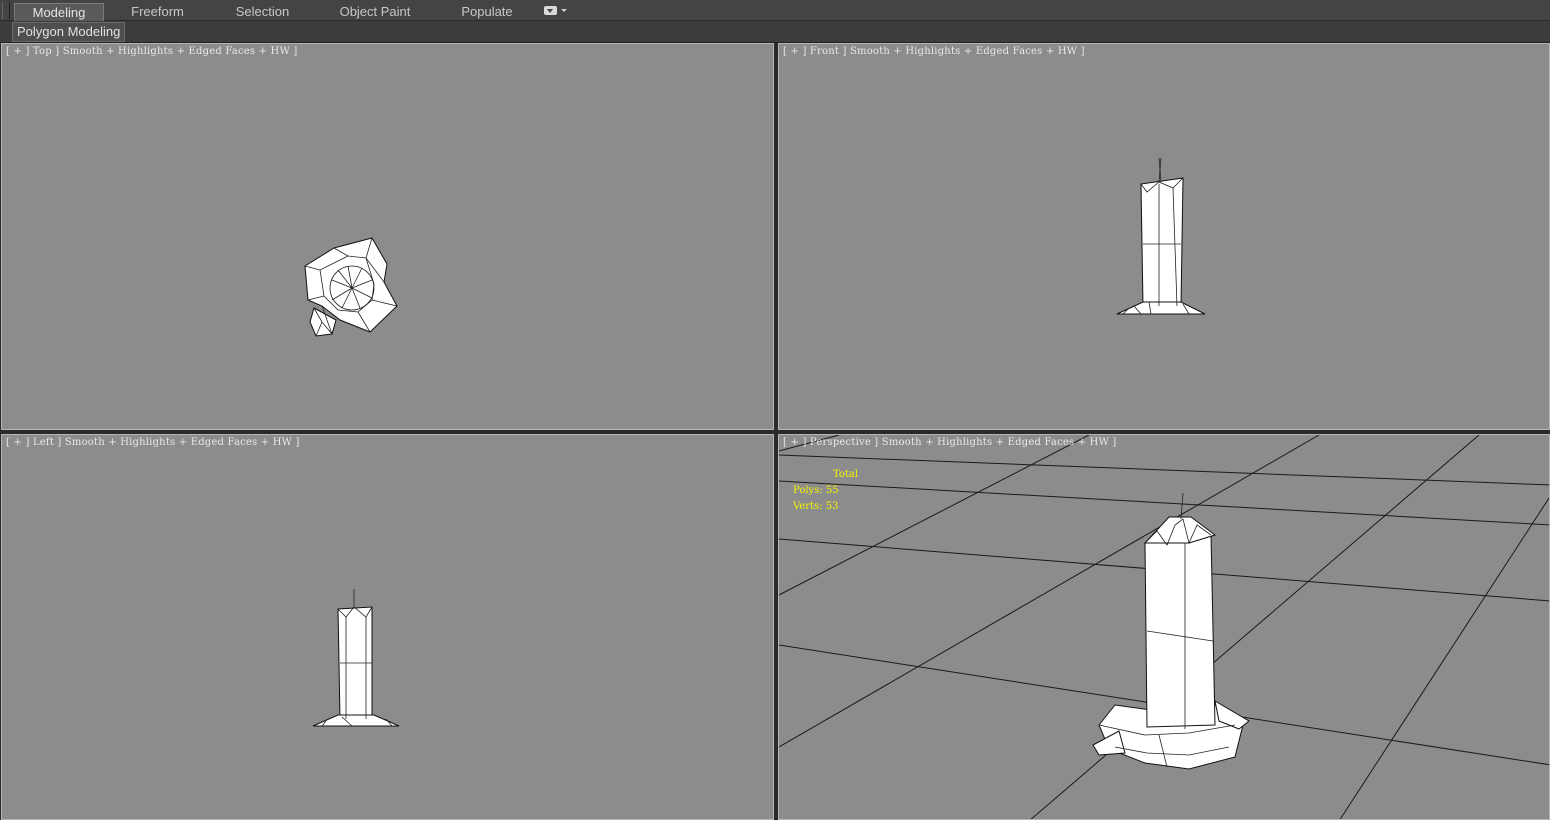  Describe the element at coordinates (564, 10) in the screenshot. I see `chevron-down-icon` at that location.